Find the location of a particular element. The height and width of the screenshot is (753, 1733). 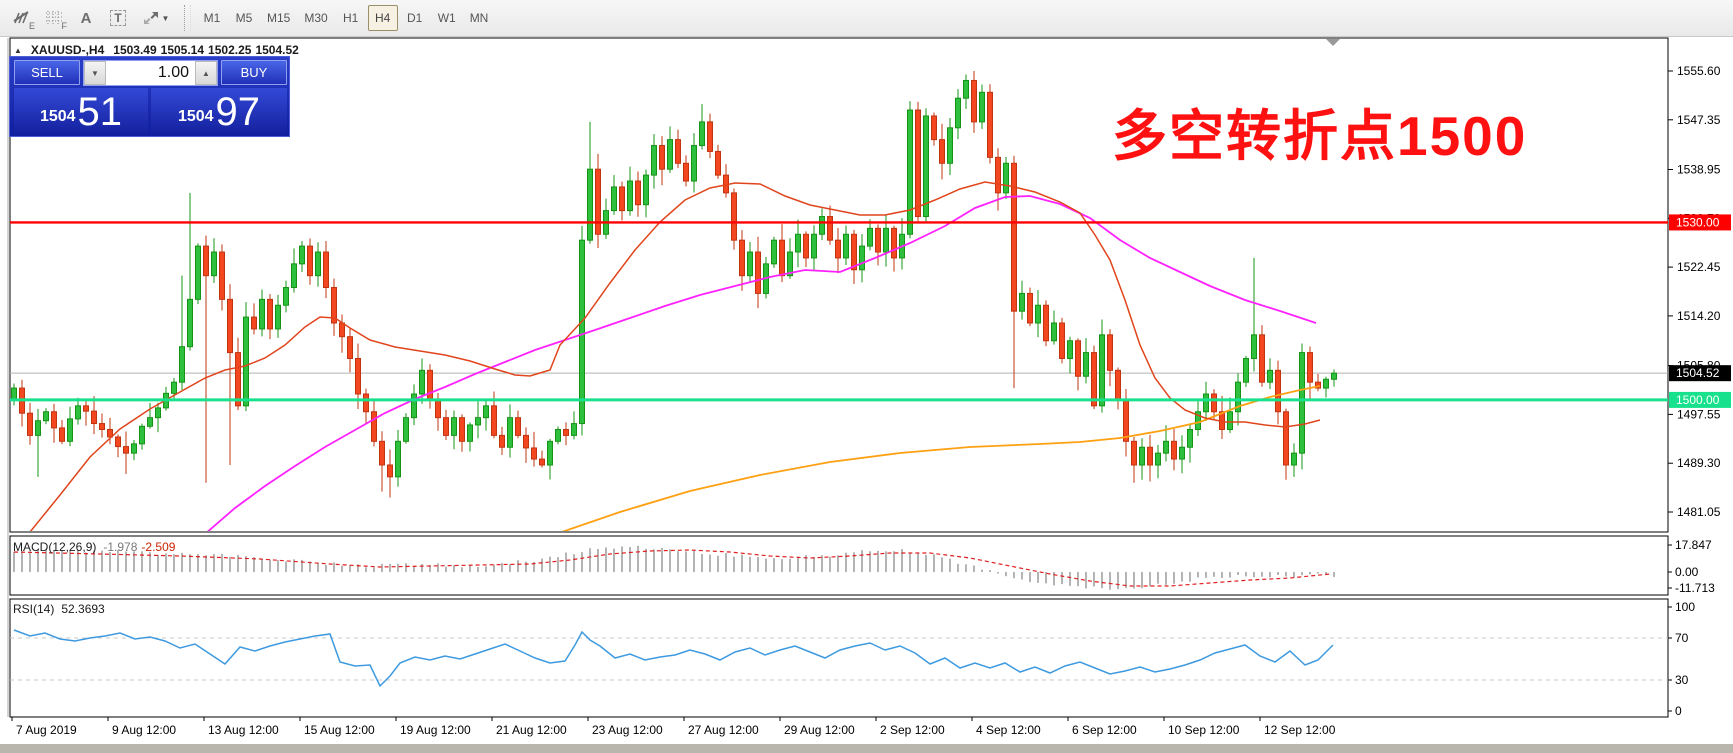

svg-text: 6 Sep 12:00 is located at coordinates (1104, 730).